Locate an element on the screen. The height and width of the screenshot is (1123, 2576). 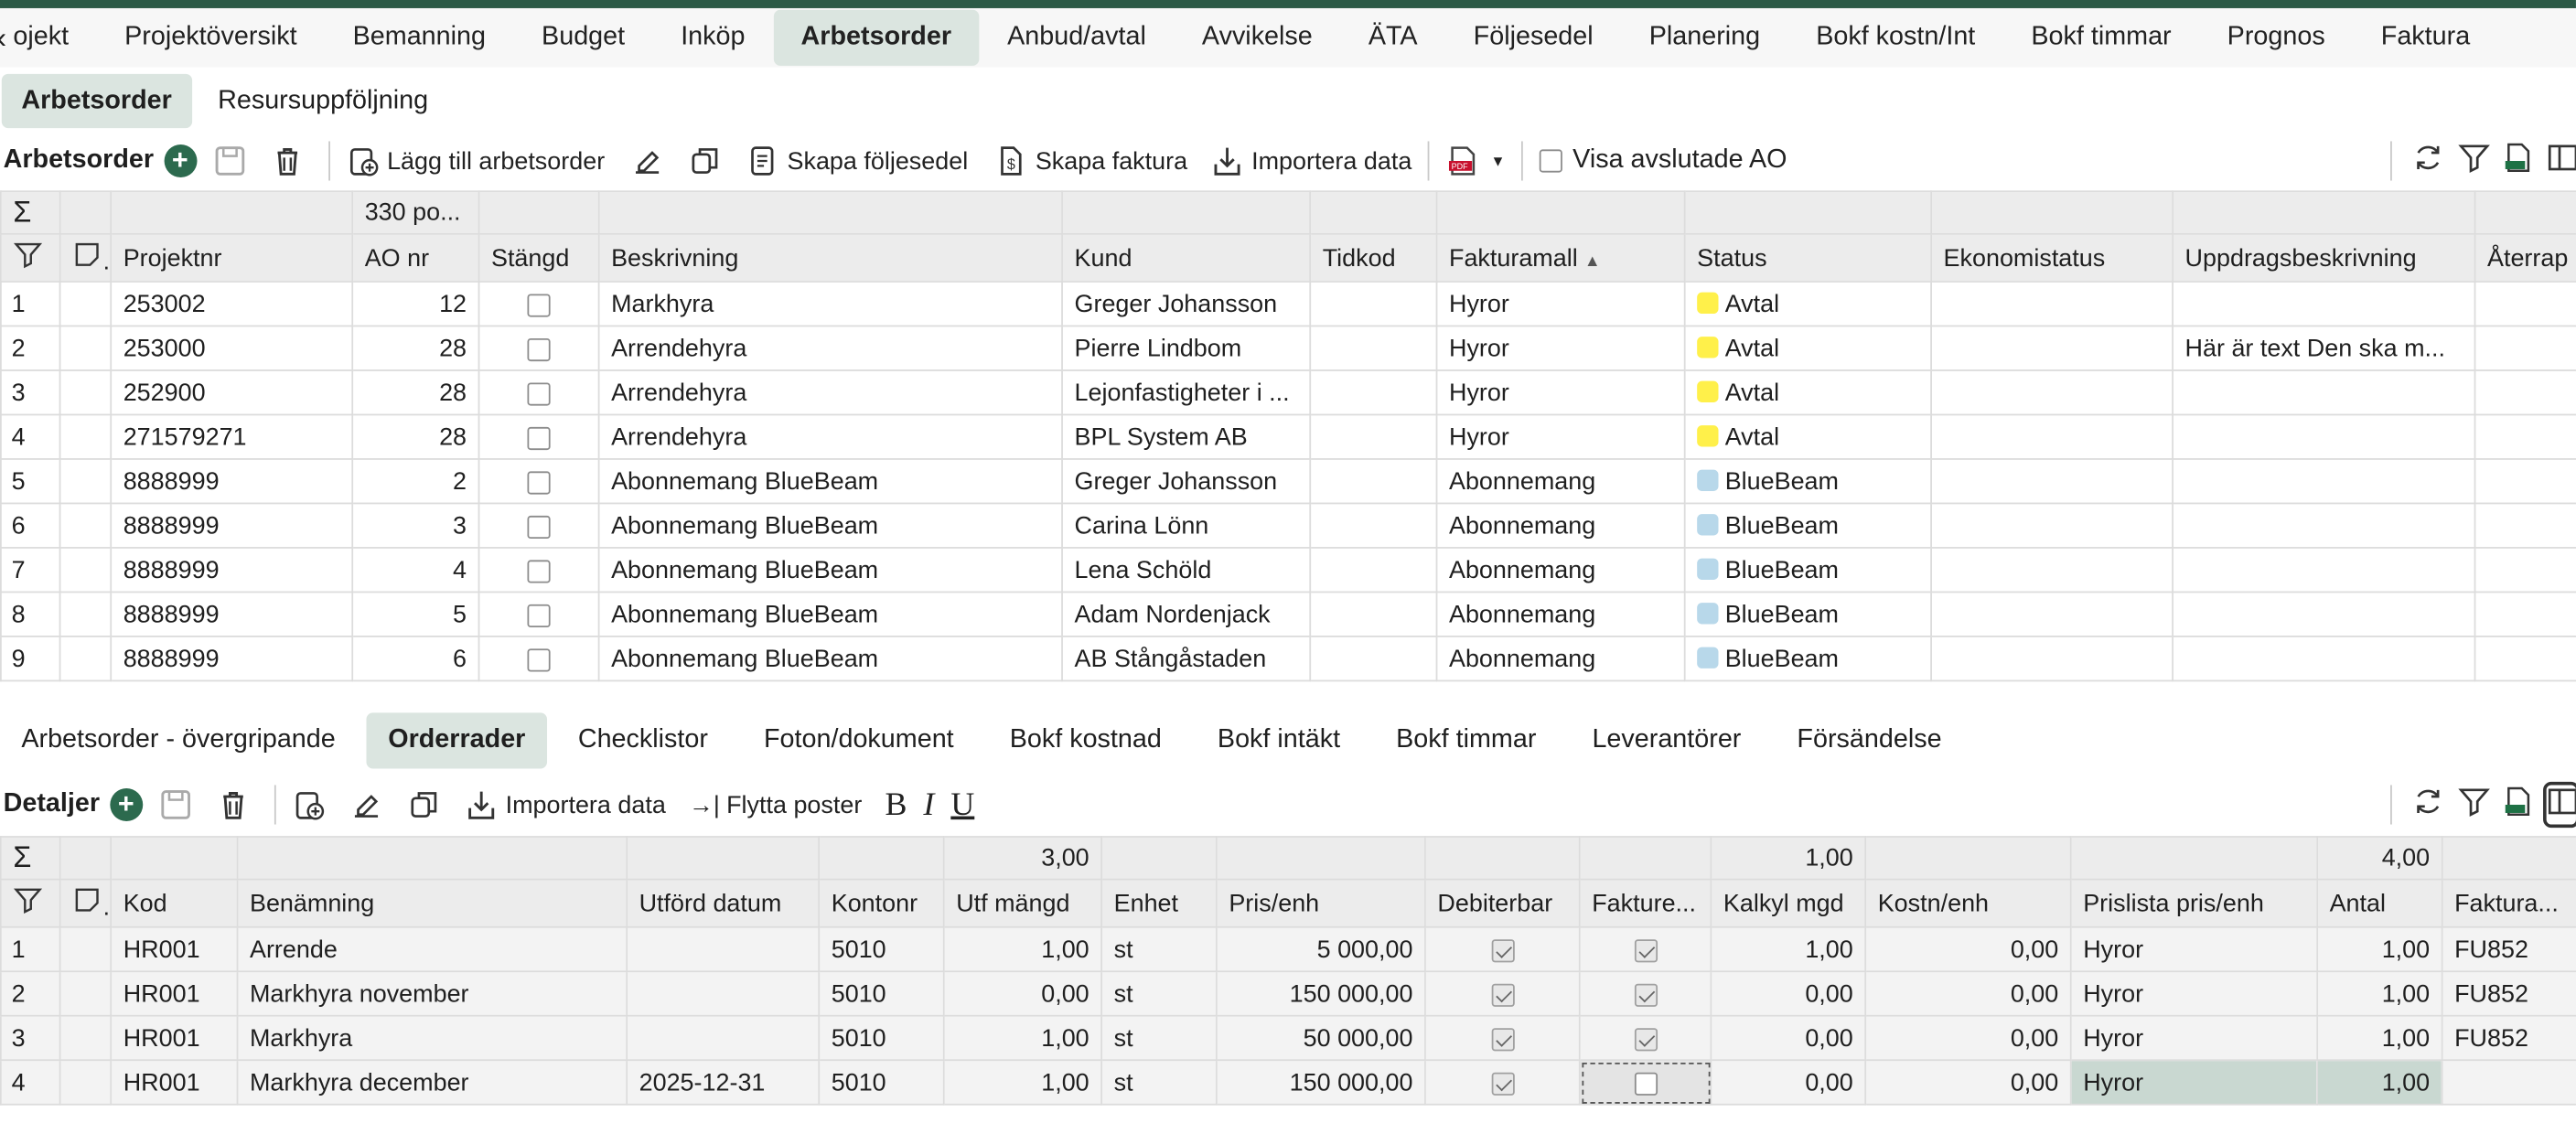
ao-nr-cell: 2 is located at coordinates (416, 481).